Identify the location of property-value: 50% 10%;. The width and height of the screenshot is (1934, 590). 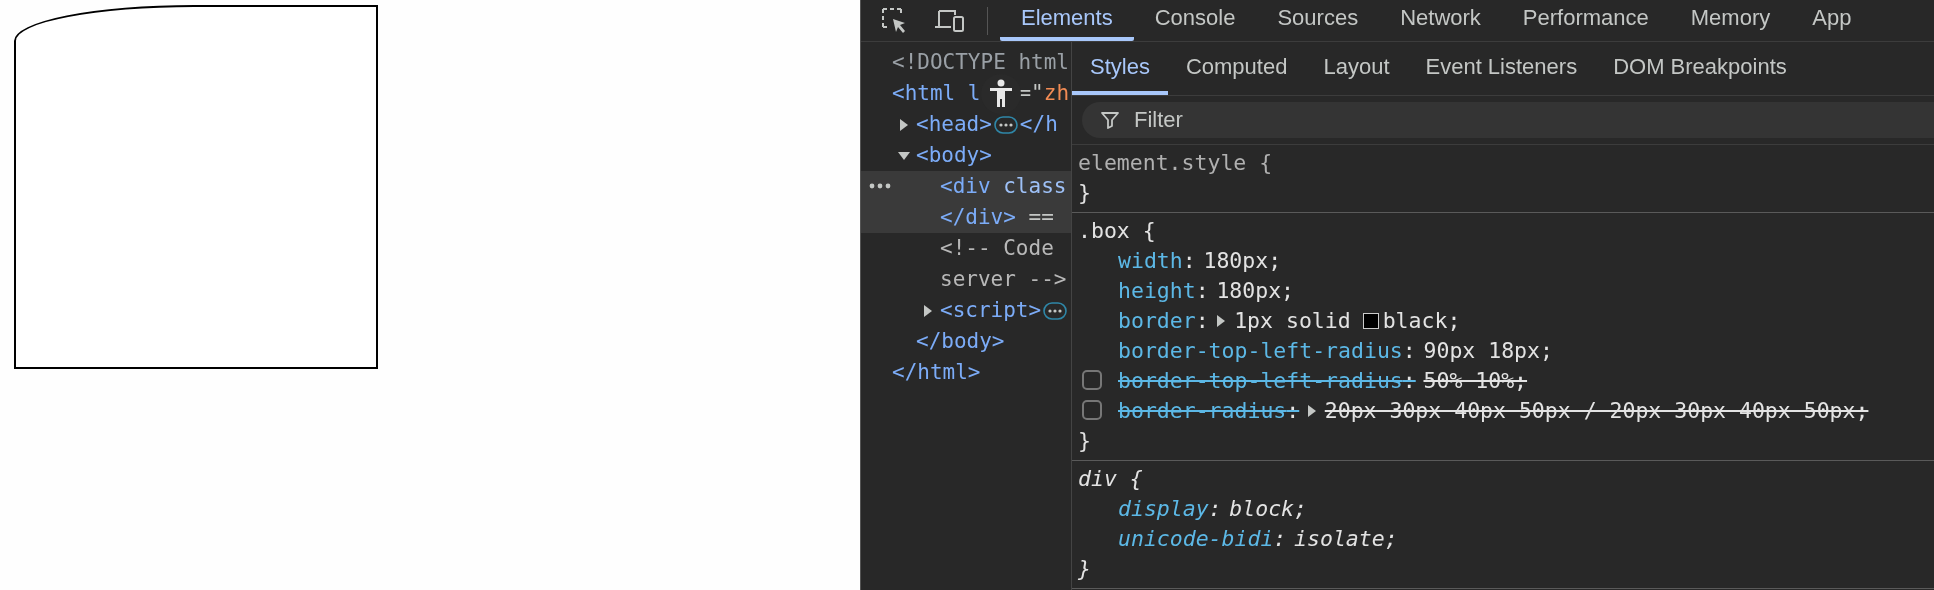
(1475, 381).